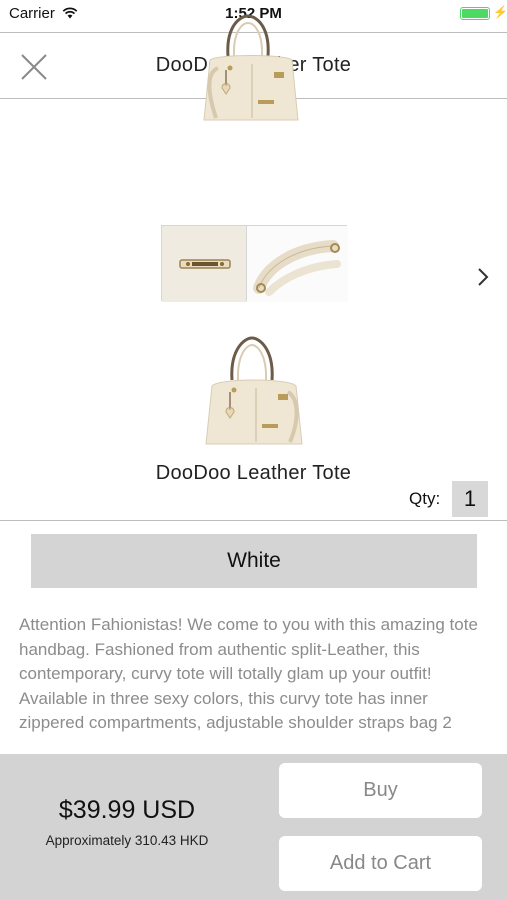  What do you see at coordinates (475, 13) in the screenshot?
I see `battery-icon` at bounding box center [475, 13].